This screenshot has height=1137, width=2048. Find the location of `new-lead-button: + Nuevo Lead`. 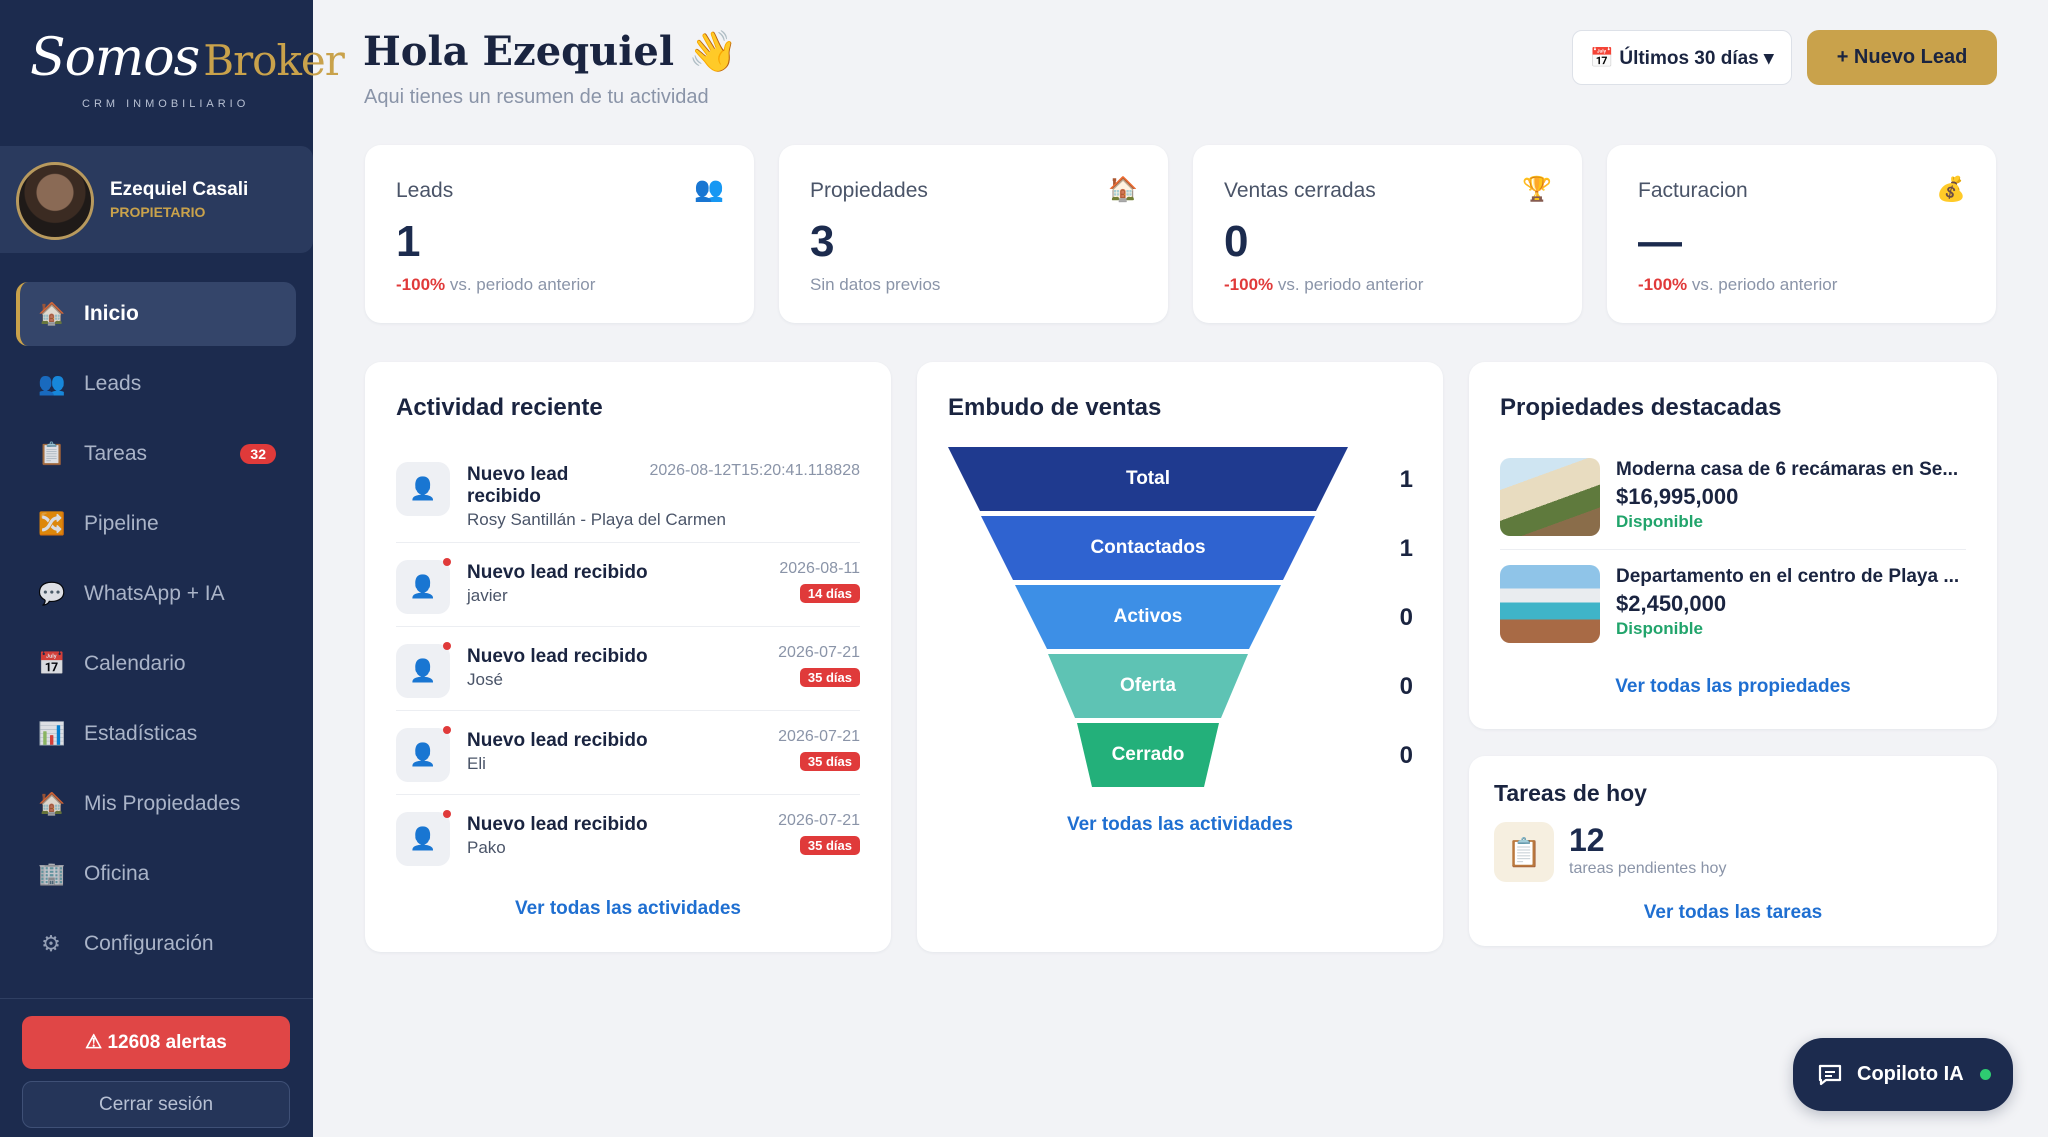

new-lead-button: + Nuevo Lead is located at coordinates (1902, 57).